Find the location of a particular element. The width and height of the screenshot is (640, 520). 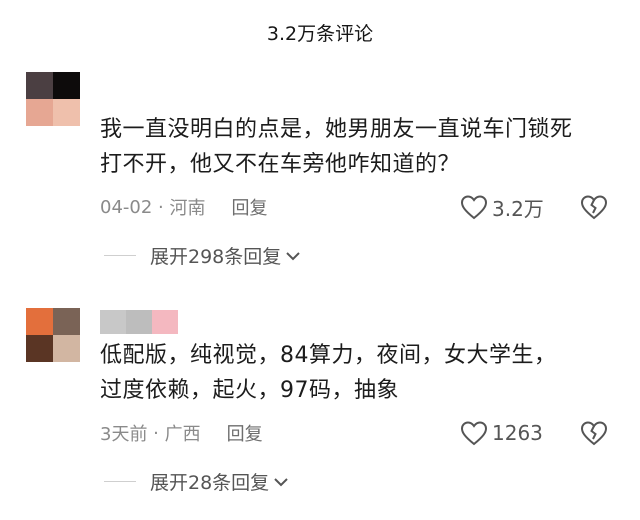

like-button: 3.2万 is located at coordinates (502, 207).